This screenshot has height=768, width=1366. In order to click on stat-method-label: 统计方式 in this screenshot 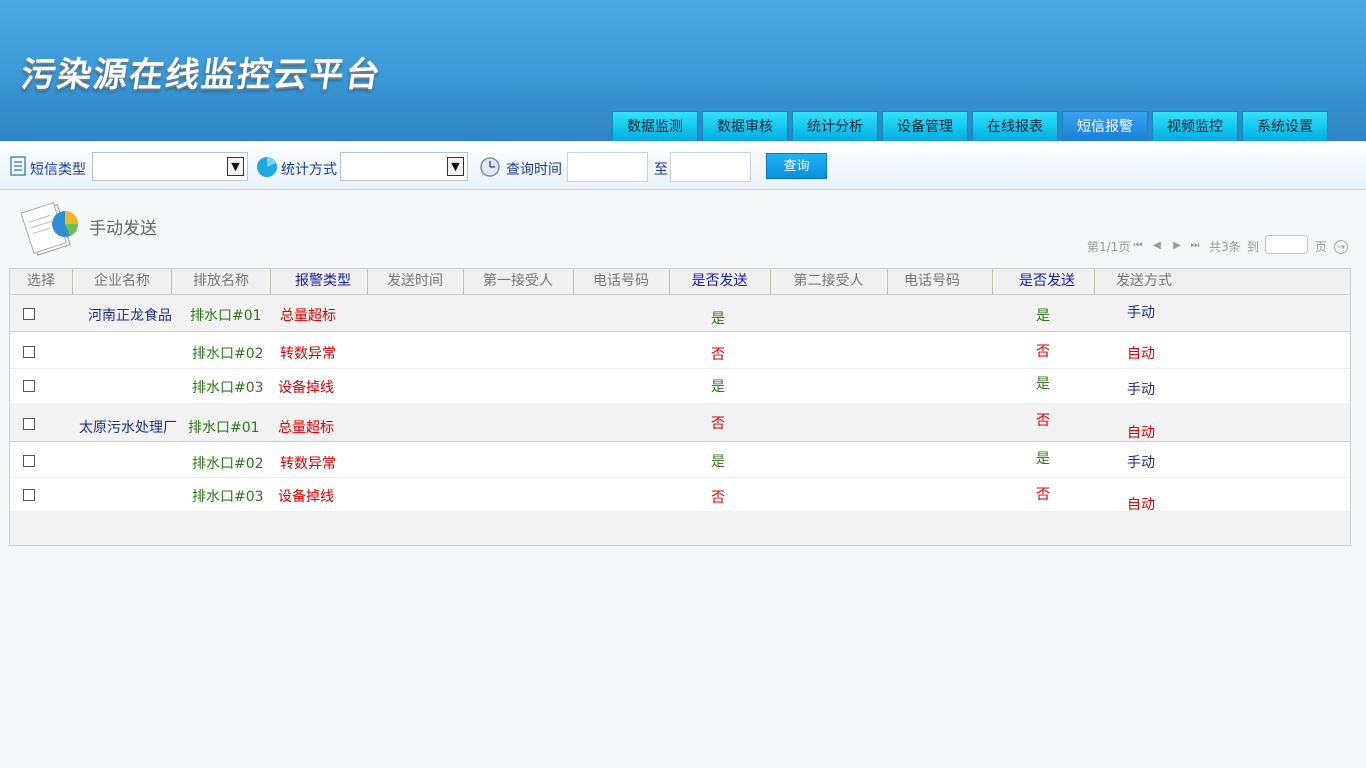, I will do `click(309, 170)`.